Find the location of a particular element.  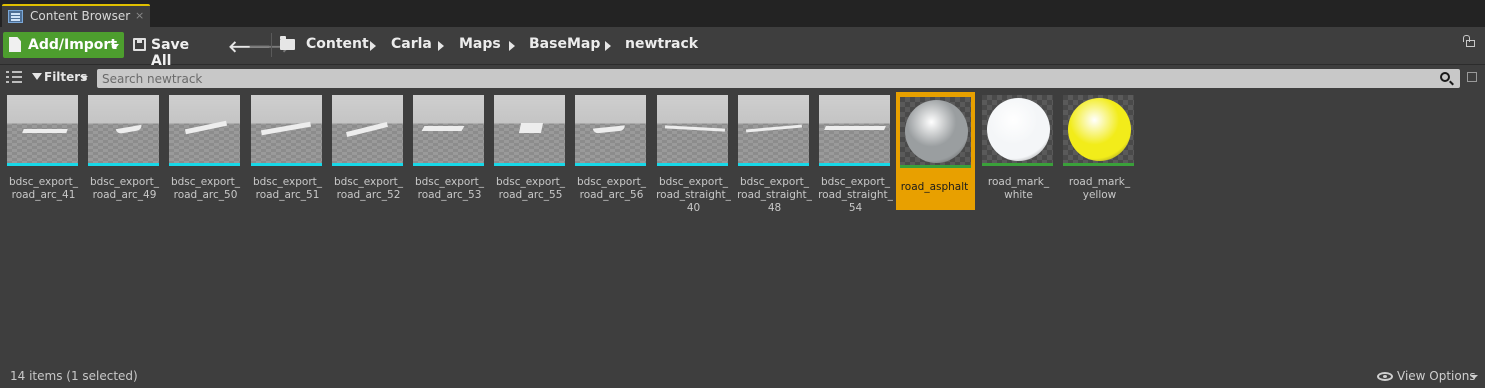

content-browser-icon is located at coordinates (15, 16).